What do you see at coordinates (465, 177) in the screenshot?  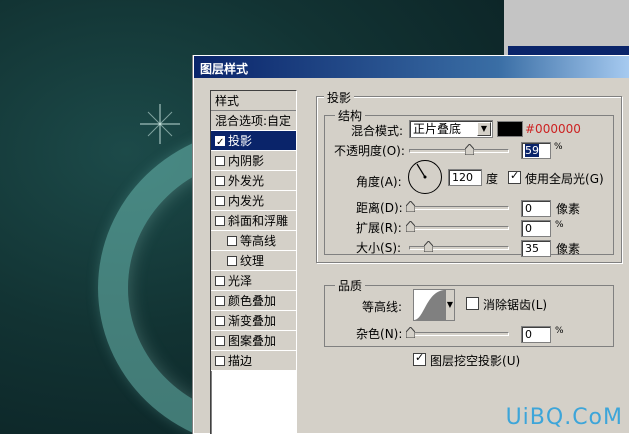 I see `angle-input: 120` at bounding box center [465, 177].